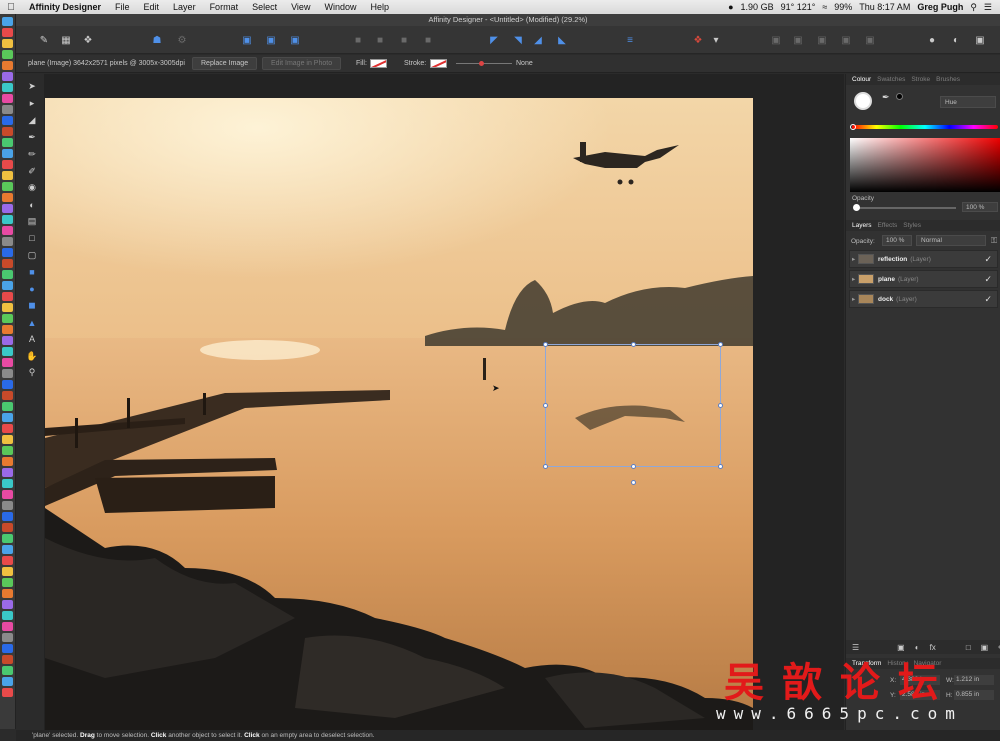  Describe the element at coordinates (32, 373) in the screenshot. I see `zoom-tool-icon: ⚲` at that location.